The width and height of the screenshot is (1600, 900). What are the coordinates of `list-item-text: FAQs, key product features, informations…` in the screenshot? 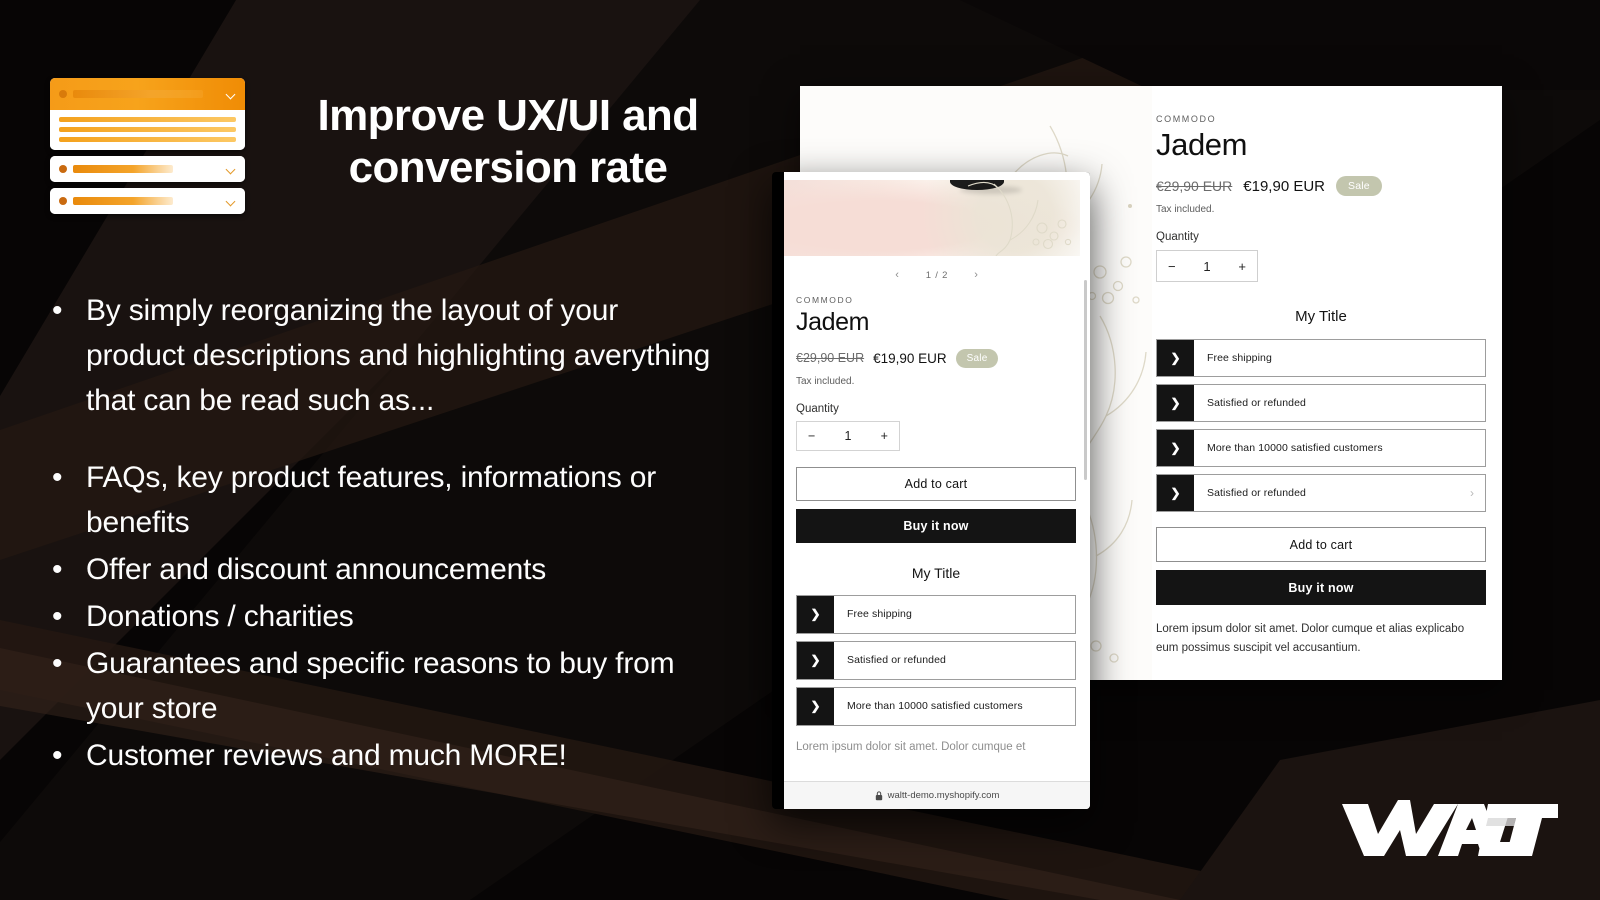 It's located at (371, 500).